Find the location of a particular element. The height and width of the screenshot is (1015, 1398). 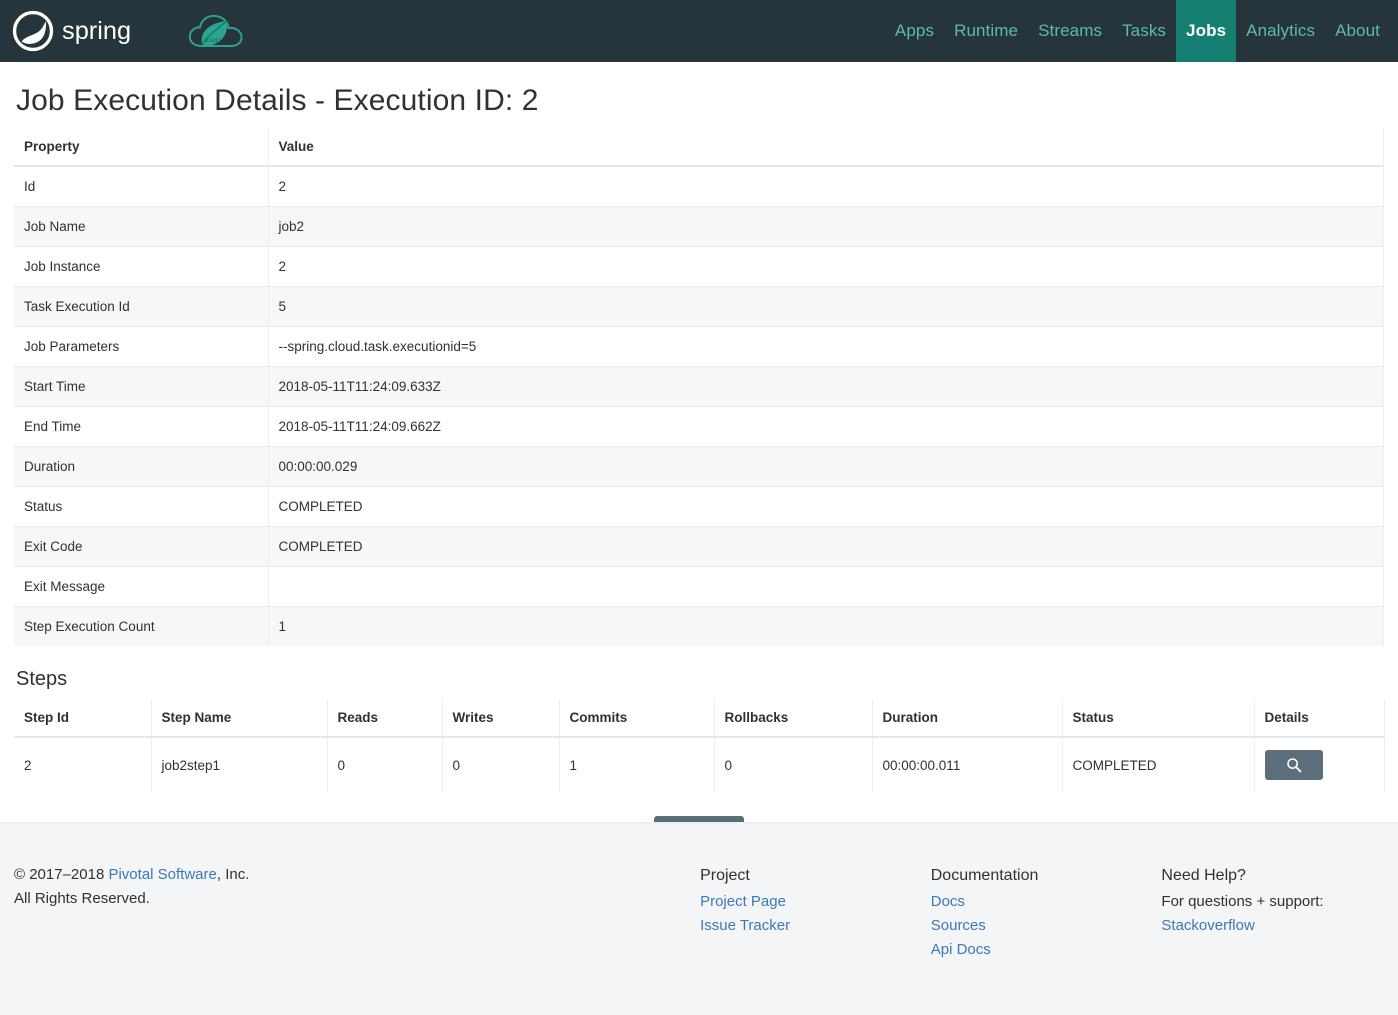

cell-value: 5 is located at coordinates (826, 306).